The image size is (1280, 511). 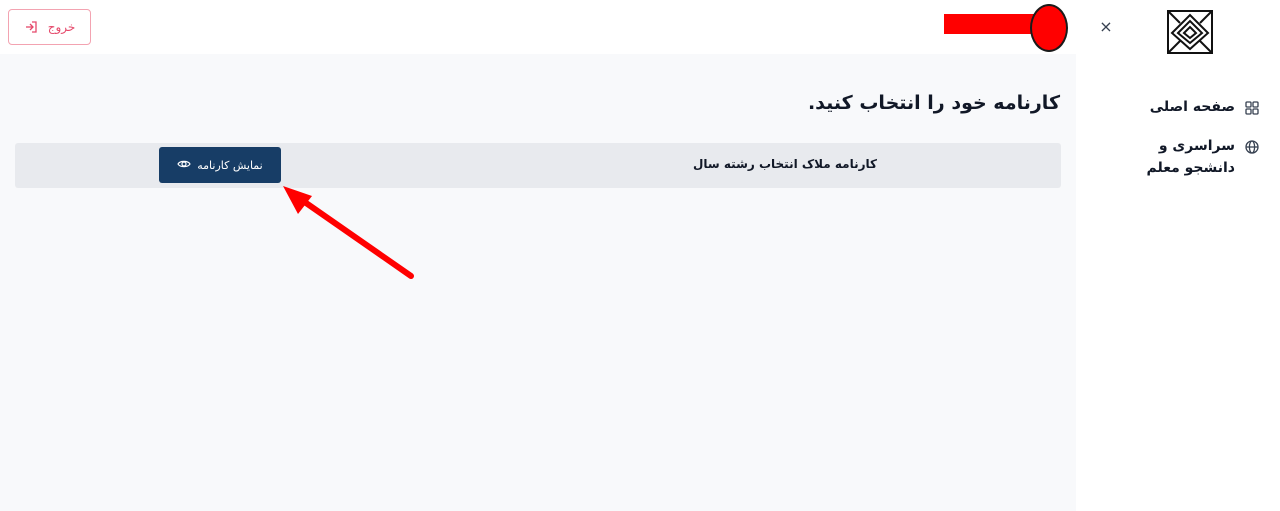 What do you see at coordinates (348, 232) in the screenshot?
I see `annotation-arrow` at bounding box center [348, 232].